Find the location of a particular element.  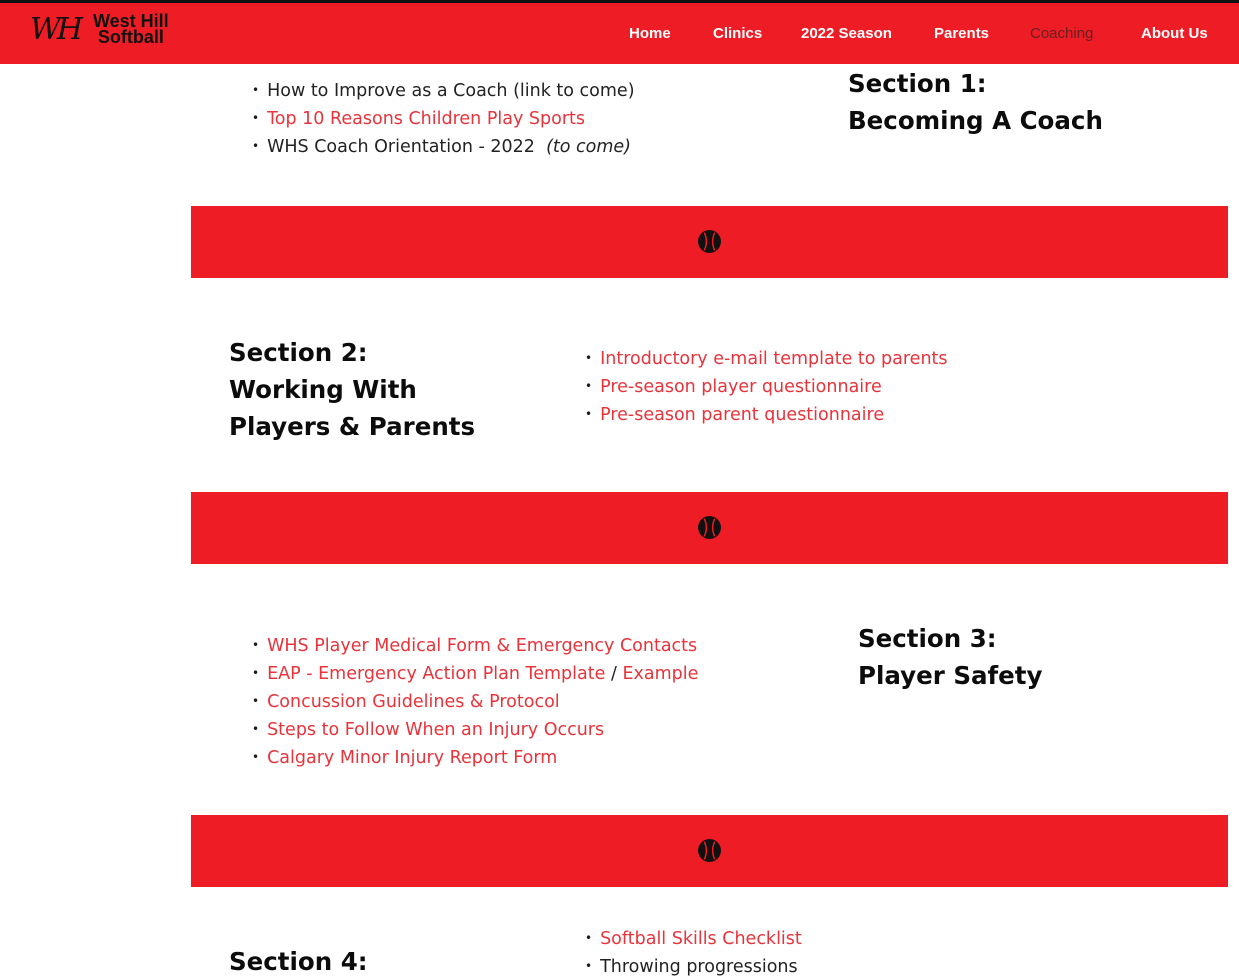

list-item: Softball Skills Checklist is located at coordinates (693, 939).